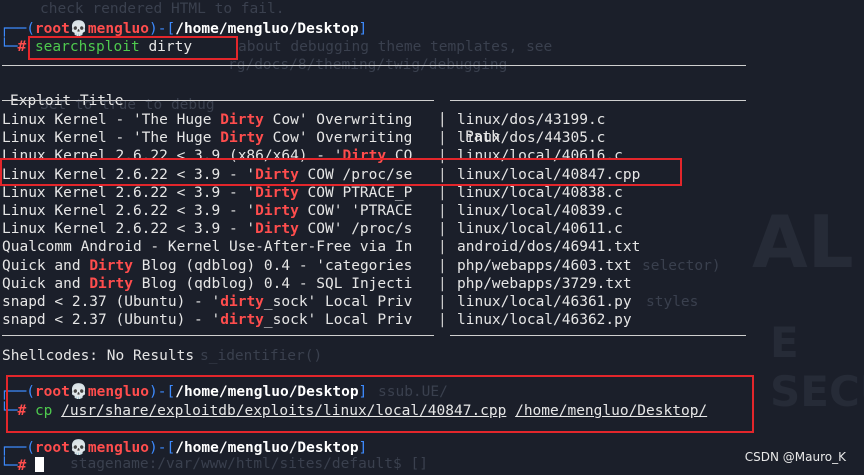  Describe the element at coordinates (531, 120) in the screenshot. I see `exploit-path: linux/dos/43199.c` at that location.